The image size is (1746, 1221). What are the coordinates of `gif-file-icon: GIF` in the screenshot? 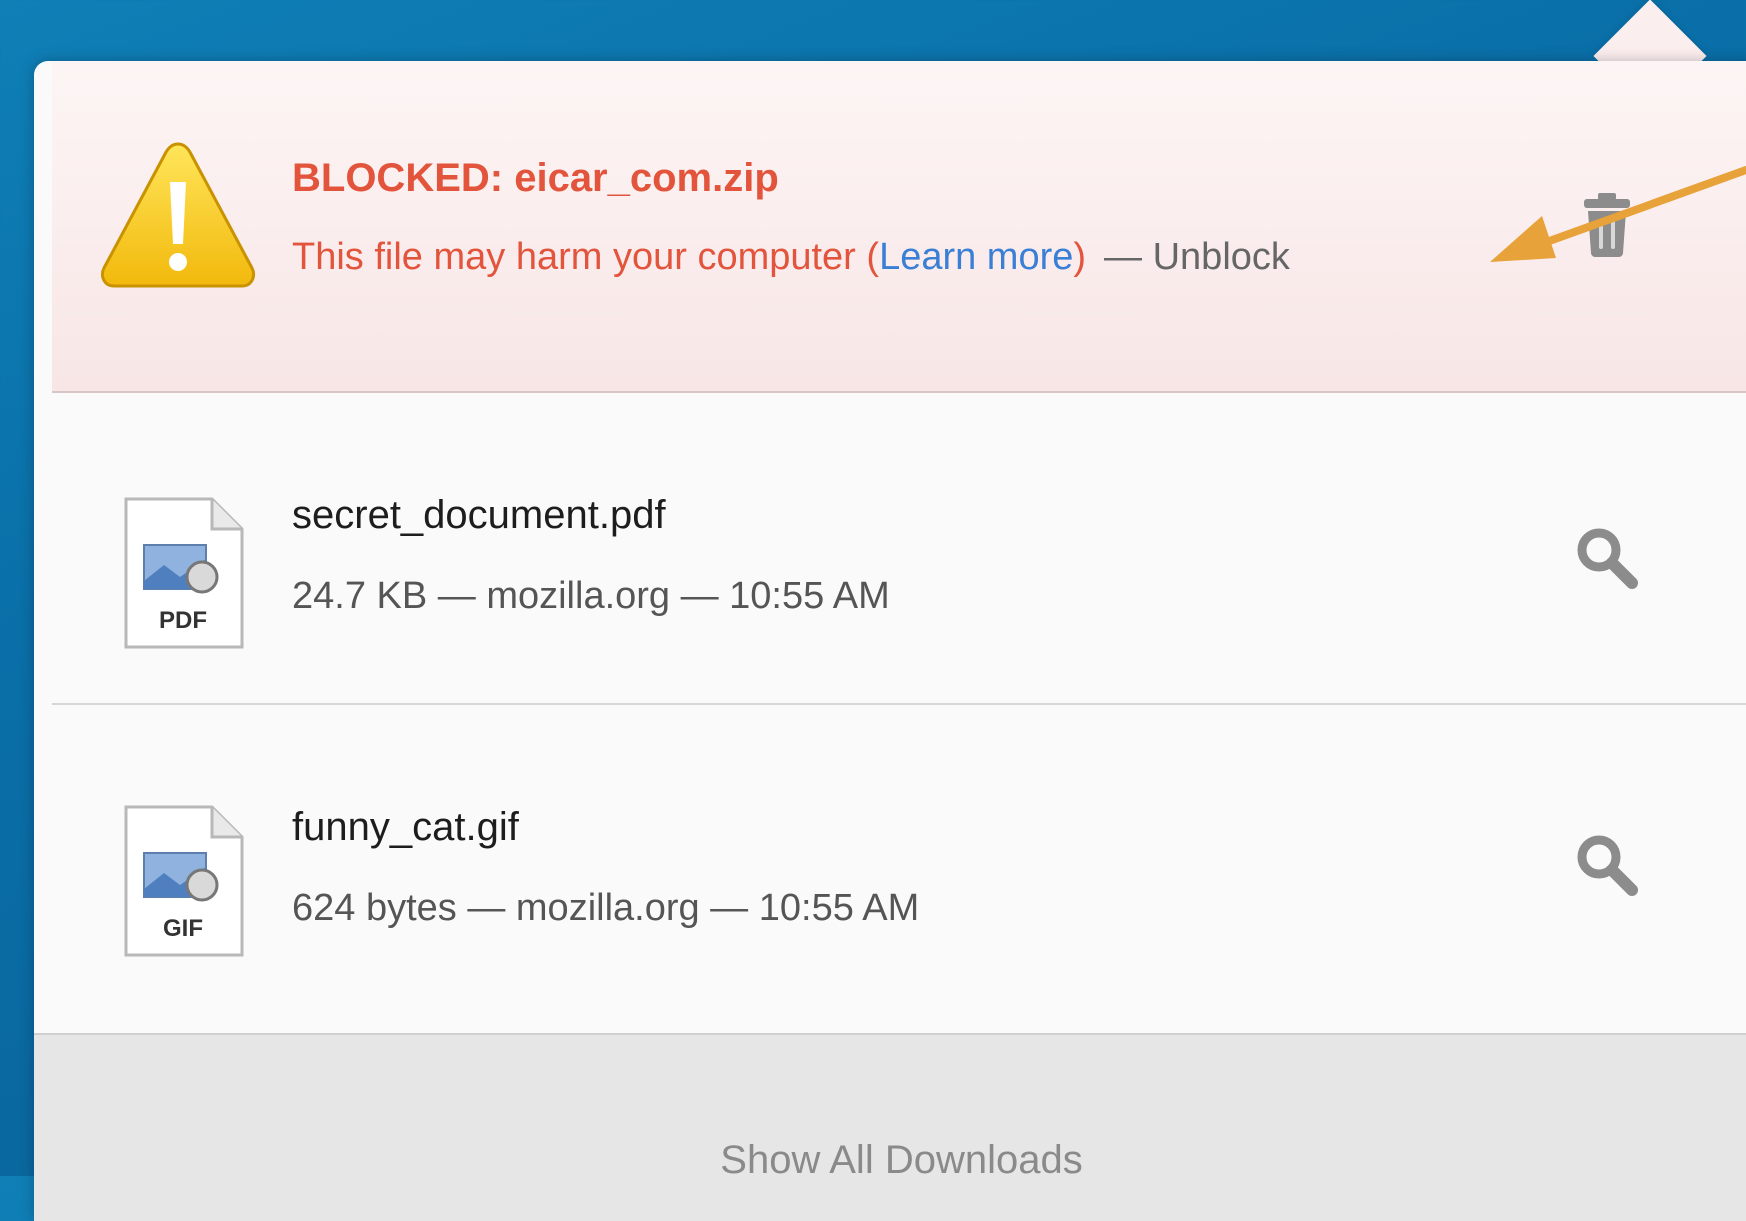 It's located at (184, 881).